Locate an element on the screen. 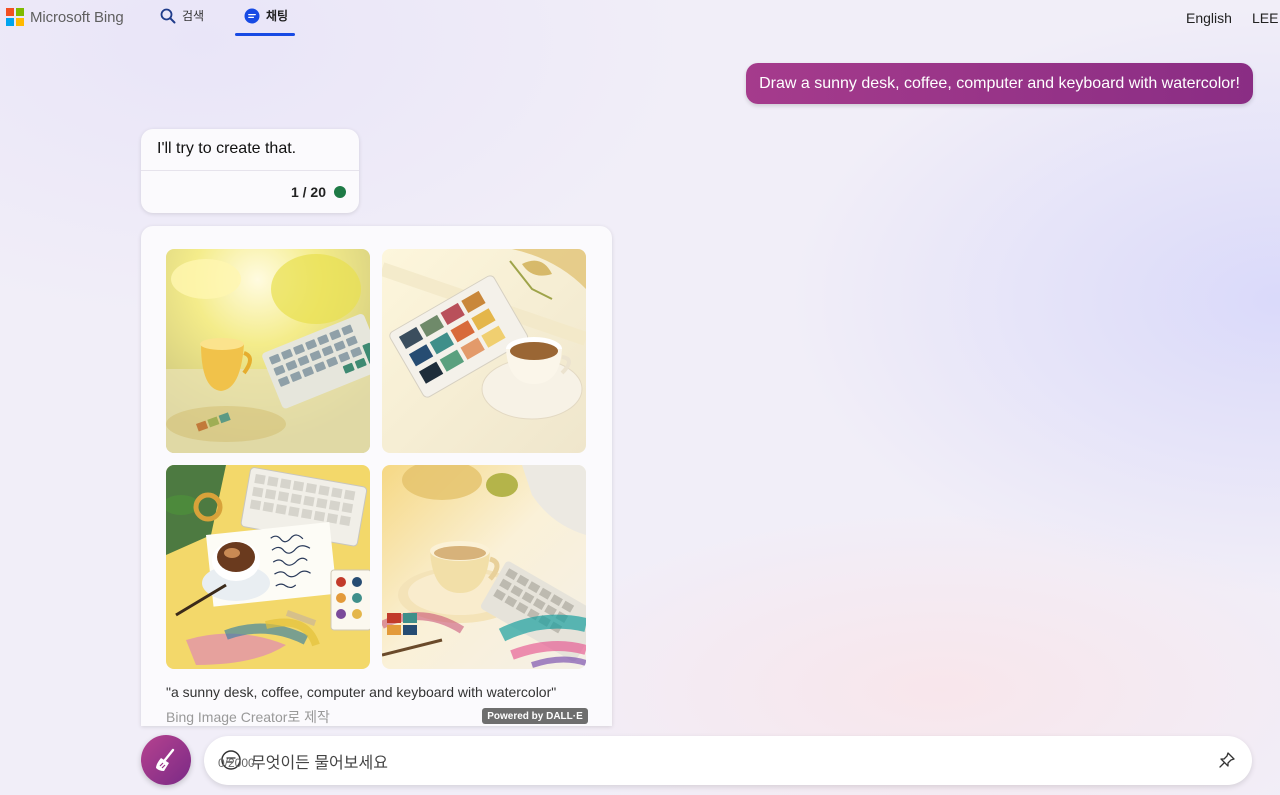 Image resolution: width=1280 pixels, height=795 pixels. image-creator-link: Bing Image Creator로 제작 is located at coordinates (248, 716).